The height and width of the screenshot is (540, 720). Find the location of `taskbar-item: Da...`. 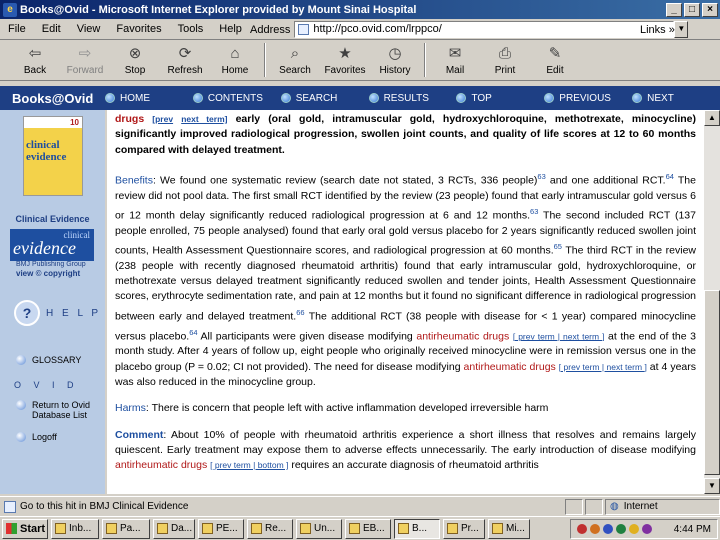

taskbar-item: Da... is located at coordinates (174, 528).